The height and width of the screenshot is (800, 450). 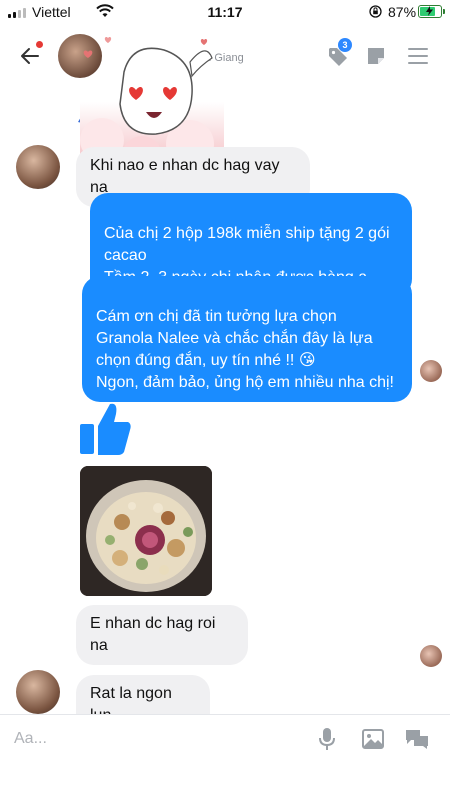 What do you see at coordinates (225, 757) in the screenshot?
I see `message-composer` at bounding box center [225, 757].